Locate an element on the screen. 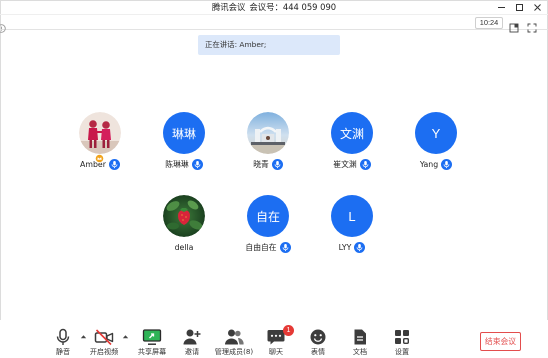 Image resolution: width=548 pixels, height=358 pixels. manage-members-label: 管理成员(8) is located at coordinates (234, 351).